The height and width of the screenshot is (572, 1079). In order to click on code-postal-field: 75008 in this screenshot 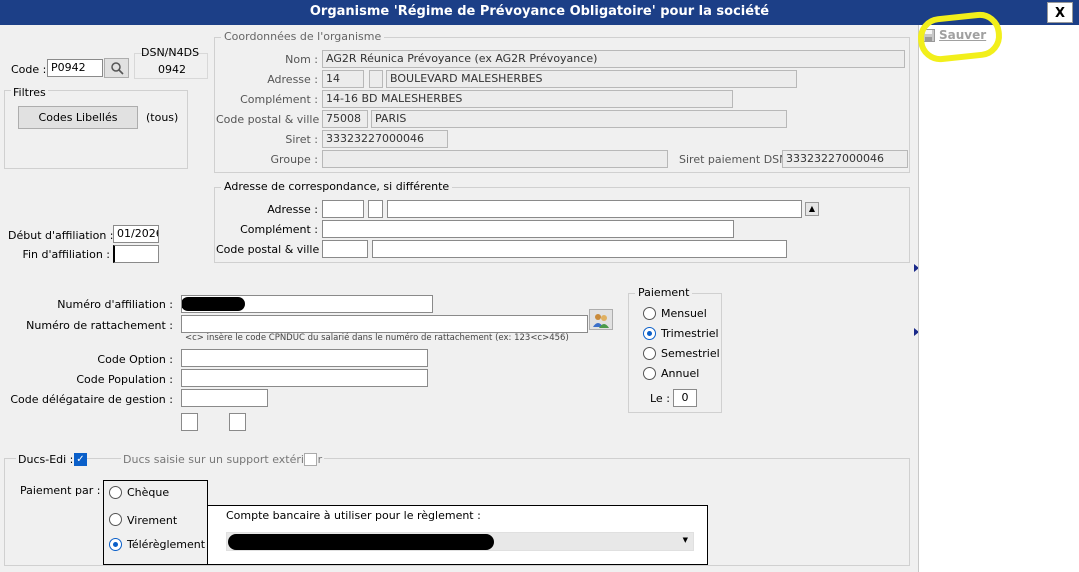, I will do `click(345, 119)`.